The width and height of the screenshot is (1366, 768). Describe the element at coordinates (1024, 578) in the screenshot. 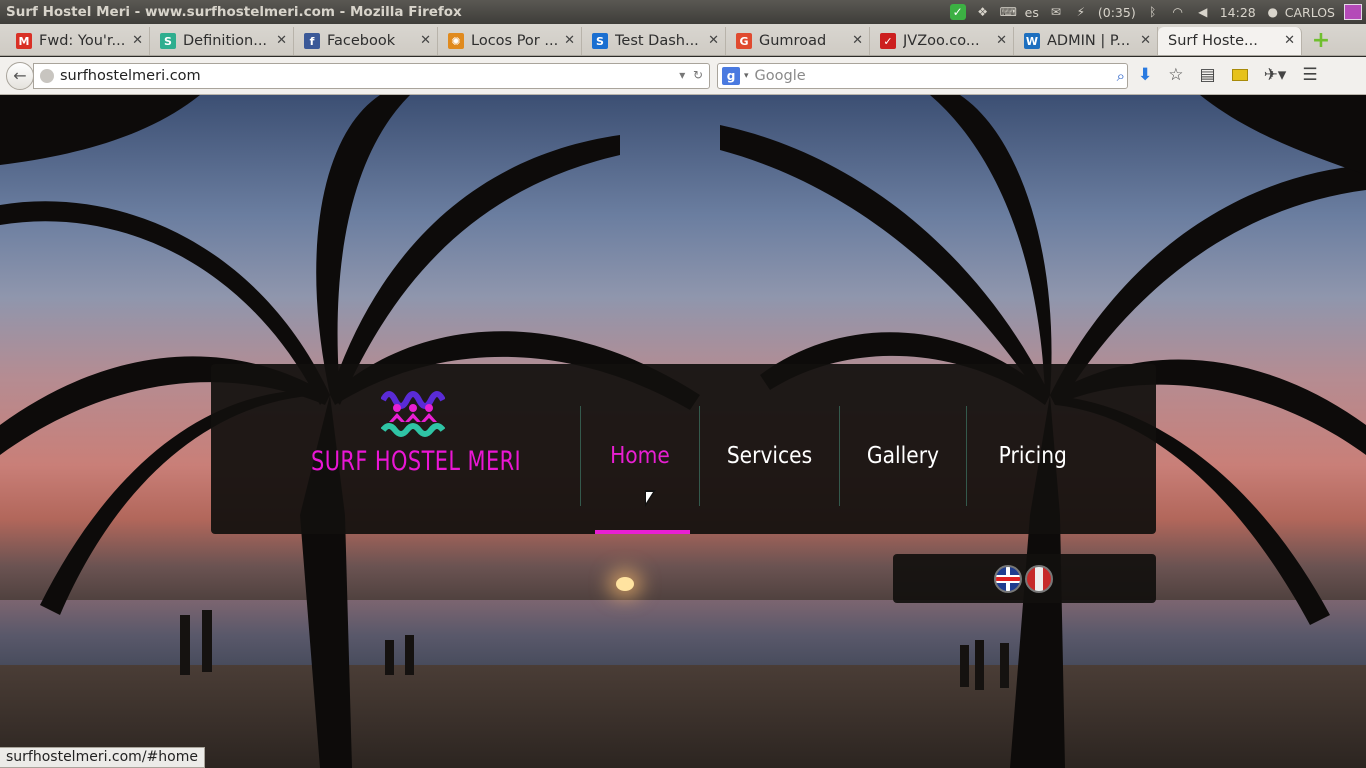

I see `language-selector` at that location.